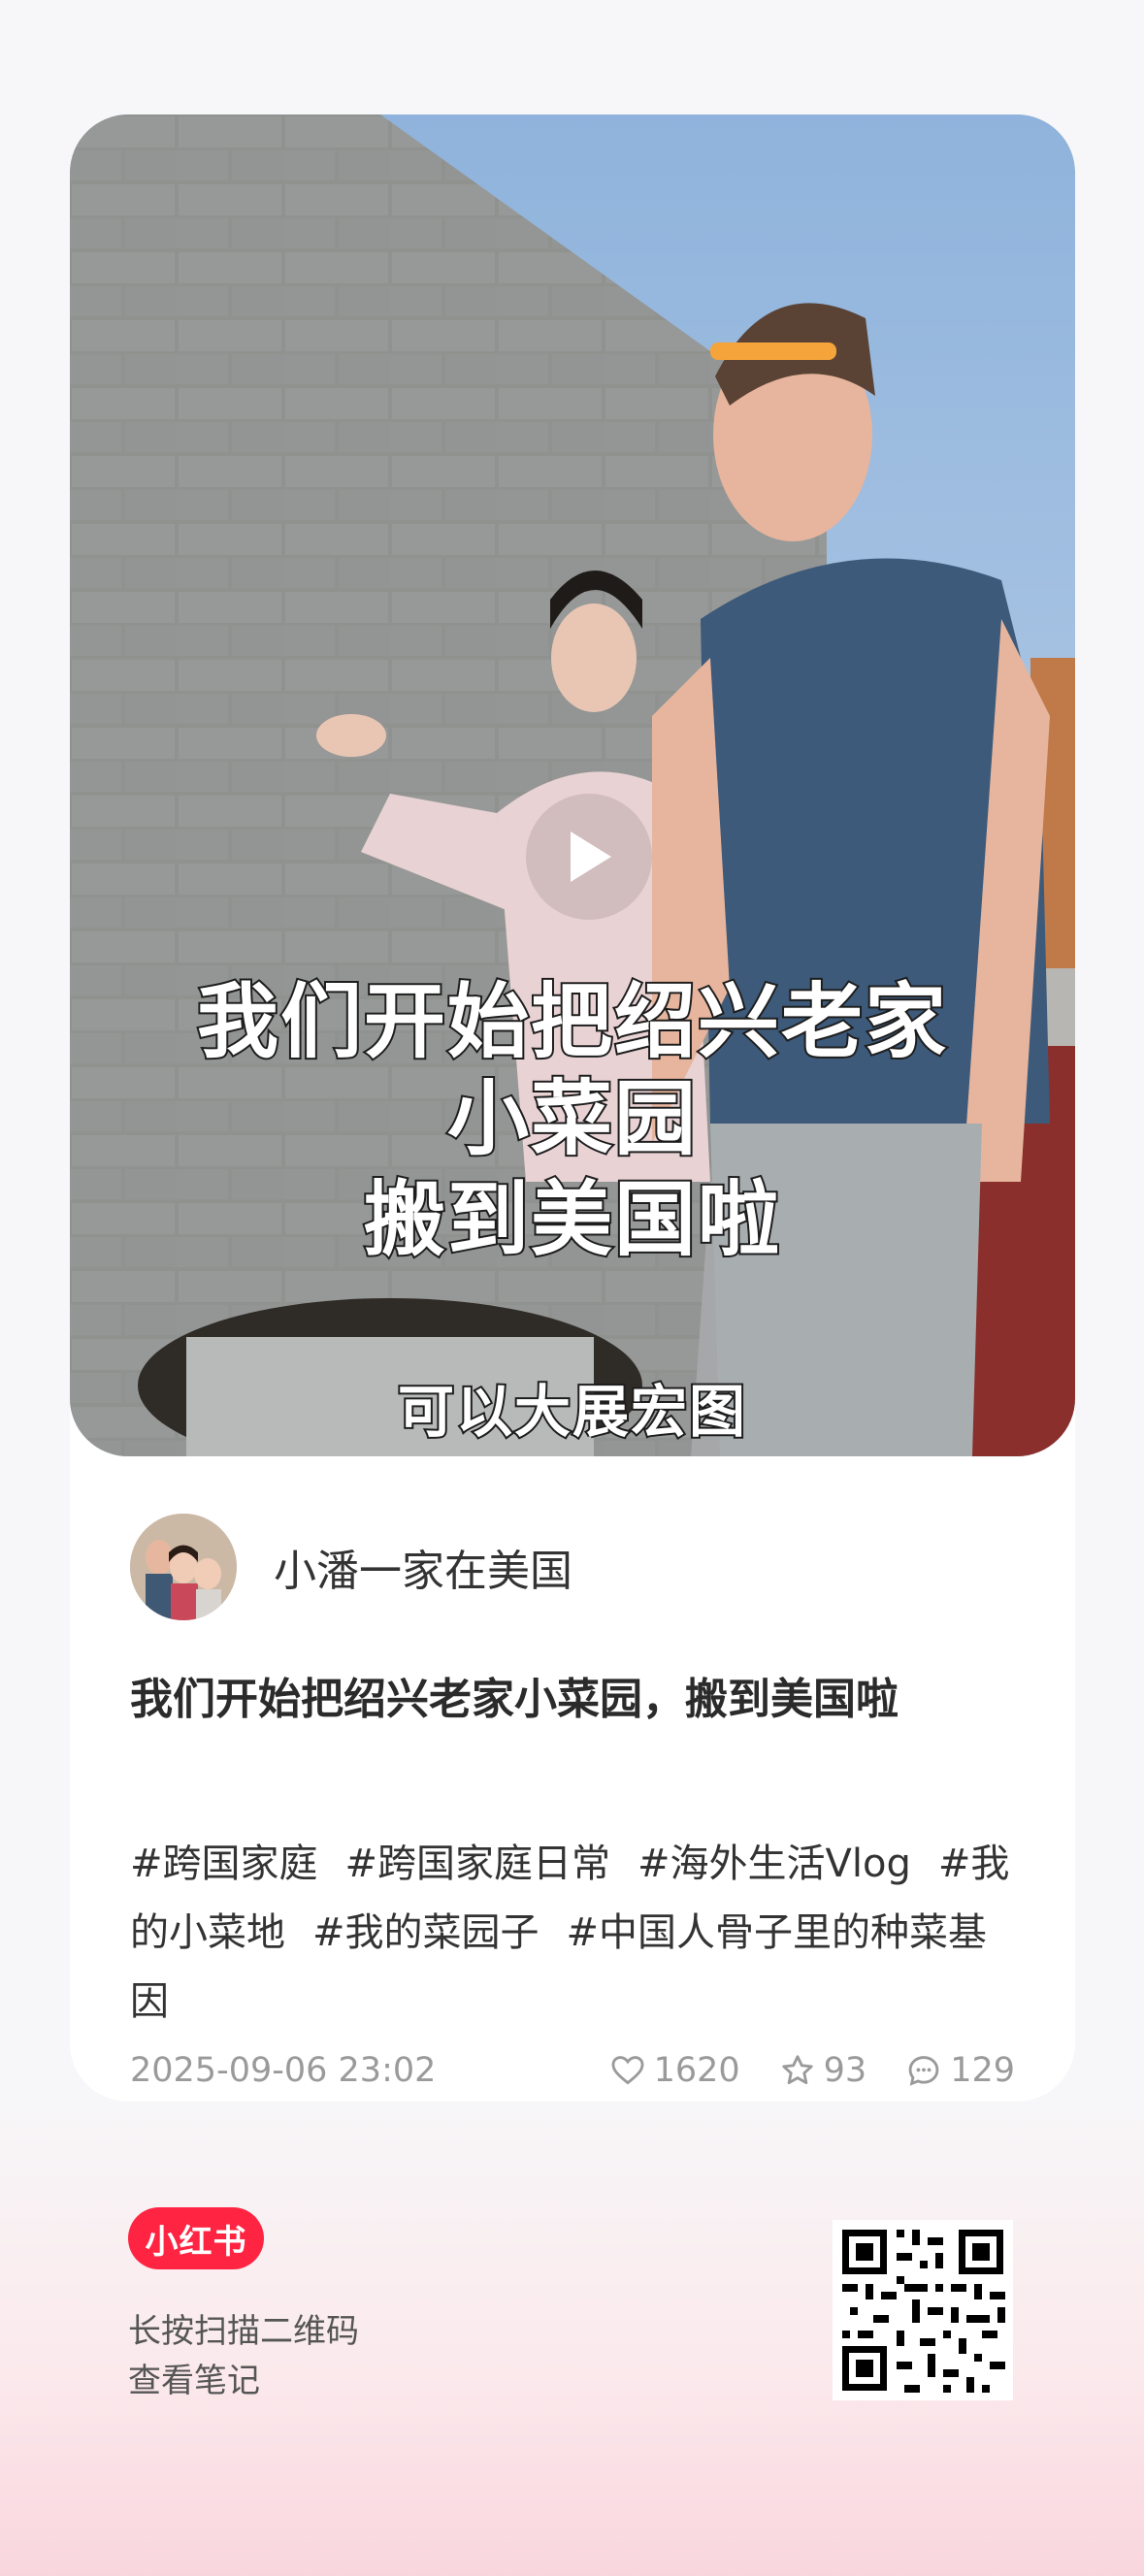 The width and height of the screenshot is (1144, 2576). Describe the element at coordinates (194, 2381) in the screenshot. I see `qr-hint-line2: 查看笔记` at that location.